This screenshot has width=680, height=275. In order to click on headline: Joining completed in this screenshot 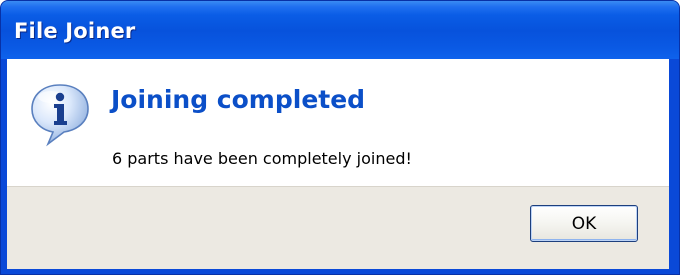, I will do `click(238, 99)`.